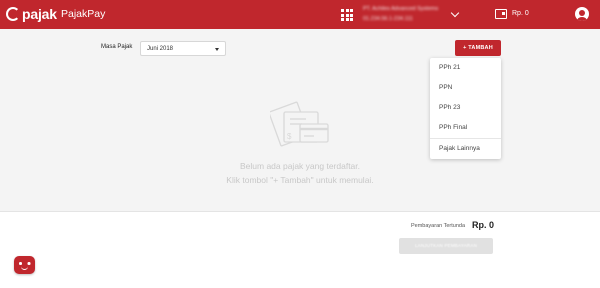 The height and width of the screenshot is (288, 600). I want to click on period-label: Masa Pajak, so click(117, 47).